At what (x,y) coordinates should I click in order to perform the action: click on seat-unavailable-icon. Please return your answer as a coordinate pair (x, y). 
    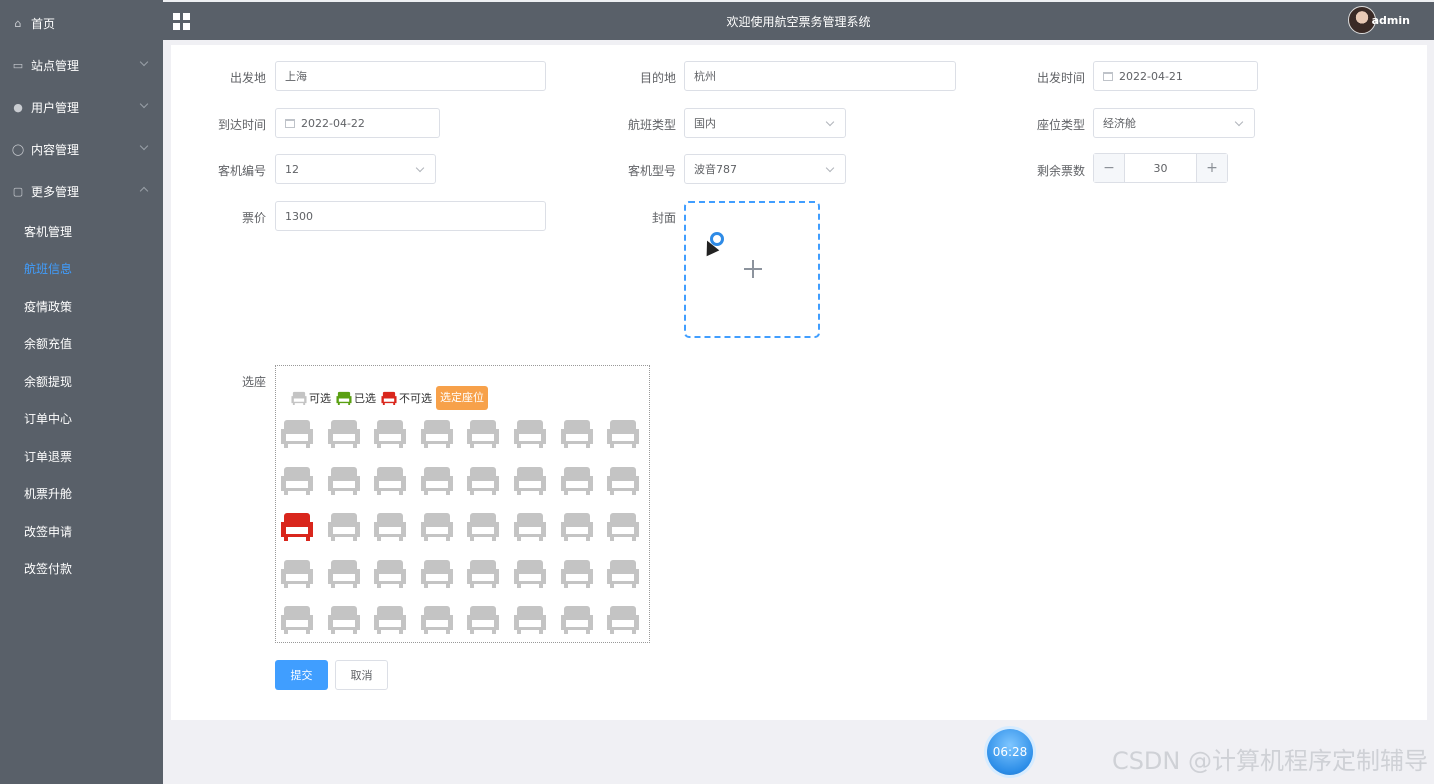
    Looking at the image, I should click on (389, 398).